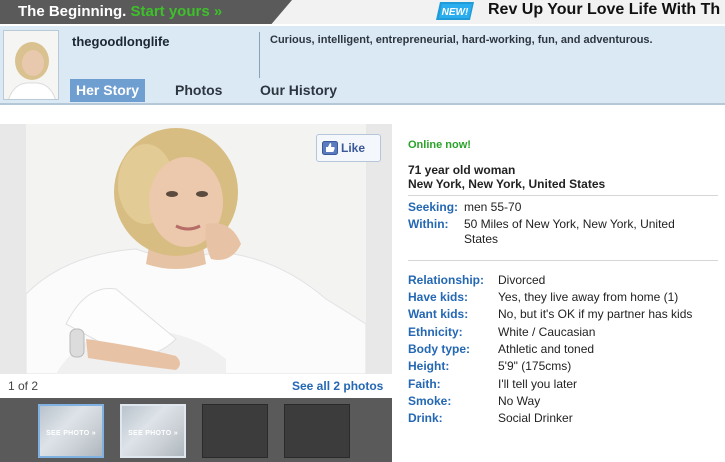  I want to click on attr-label: Have kids:, so click(438, 297).